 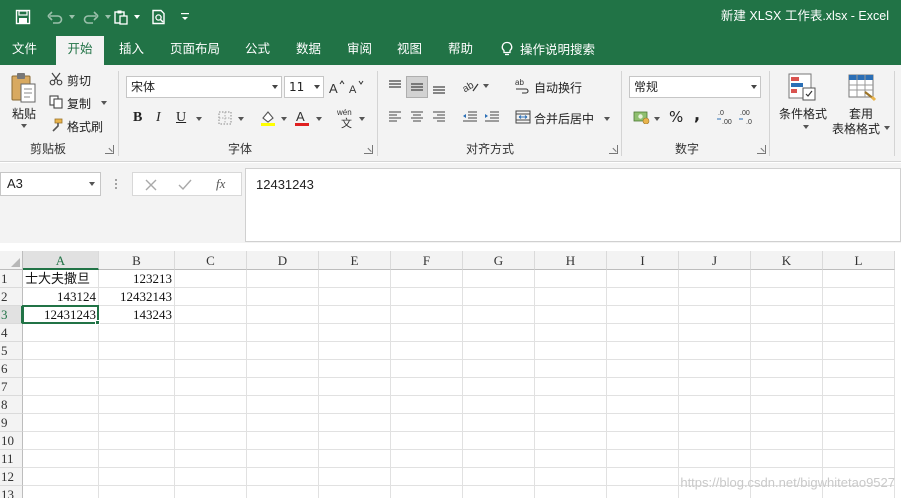 What do you see at coordinates (460, 49) in the screenshot?
I see `tab-help: 帮助` at bounding box center [460, 49].